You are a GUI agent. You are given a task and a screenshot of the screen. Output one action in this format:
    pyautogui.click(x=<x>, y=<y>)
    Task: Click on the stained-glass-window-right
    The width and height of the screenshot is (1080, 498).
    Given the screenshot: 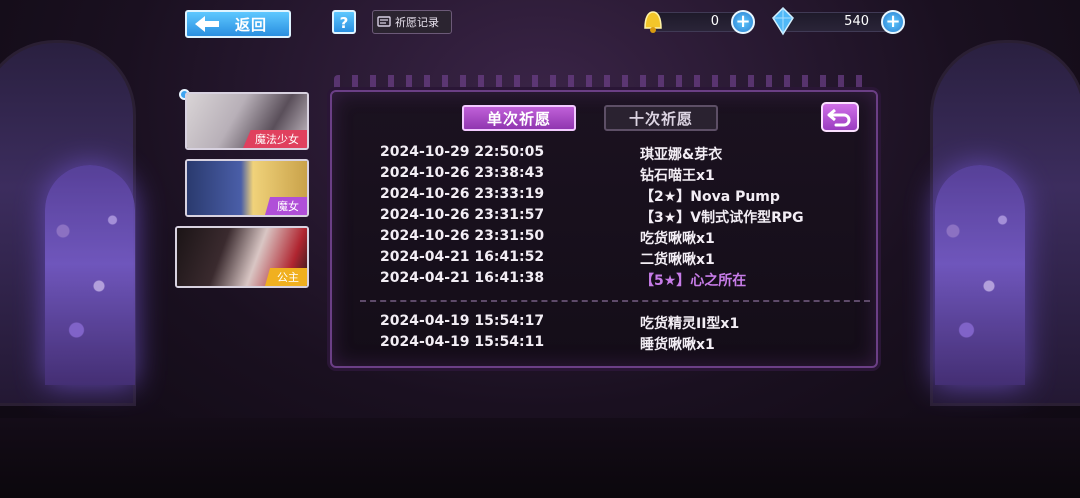 What is the action you would take?
    pyautogui.click(x=980, y=275)
    